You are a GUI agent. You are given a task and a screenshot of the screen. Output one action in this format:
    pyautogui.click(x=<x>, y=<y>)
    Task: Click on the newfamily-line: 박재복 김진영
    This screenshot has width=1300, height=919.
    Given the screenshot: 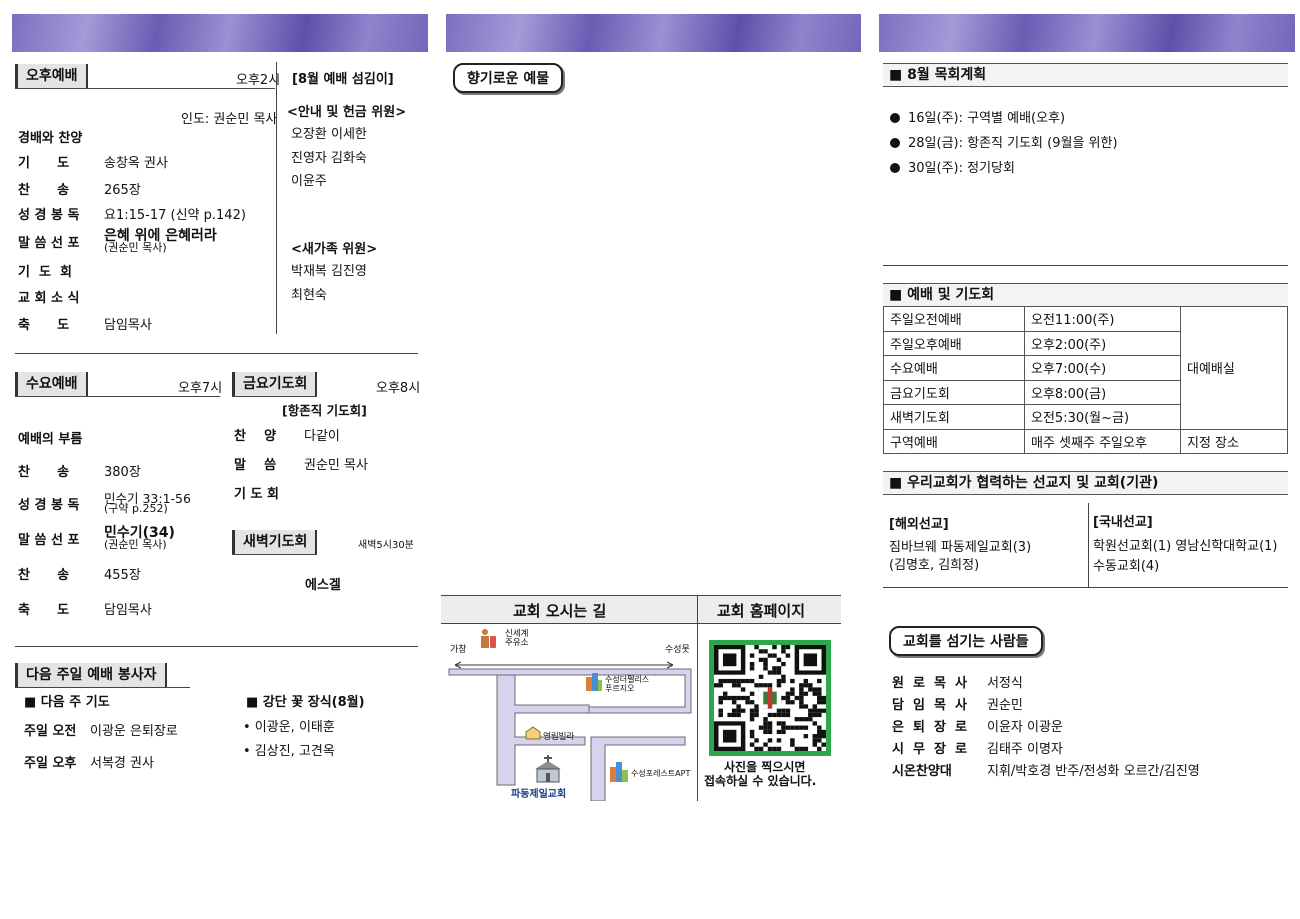 What is the action you would take?
    pyautogui.click(x=329, y=271)
    